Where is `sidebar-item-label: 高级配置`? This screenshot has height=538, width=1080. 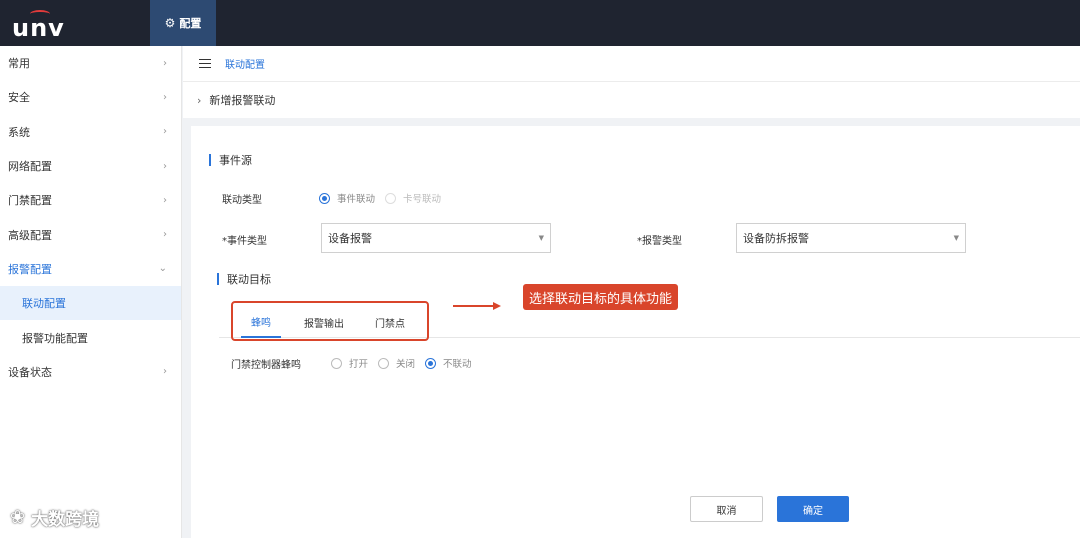
sidebar-item-label: 高级配置 is located at coordinates (30, 235).